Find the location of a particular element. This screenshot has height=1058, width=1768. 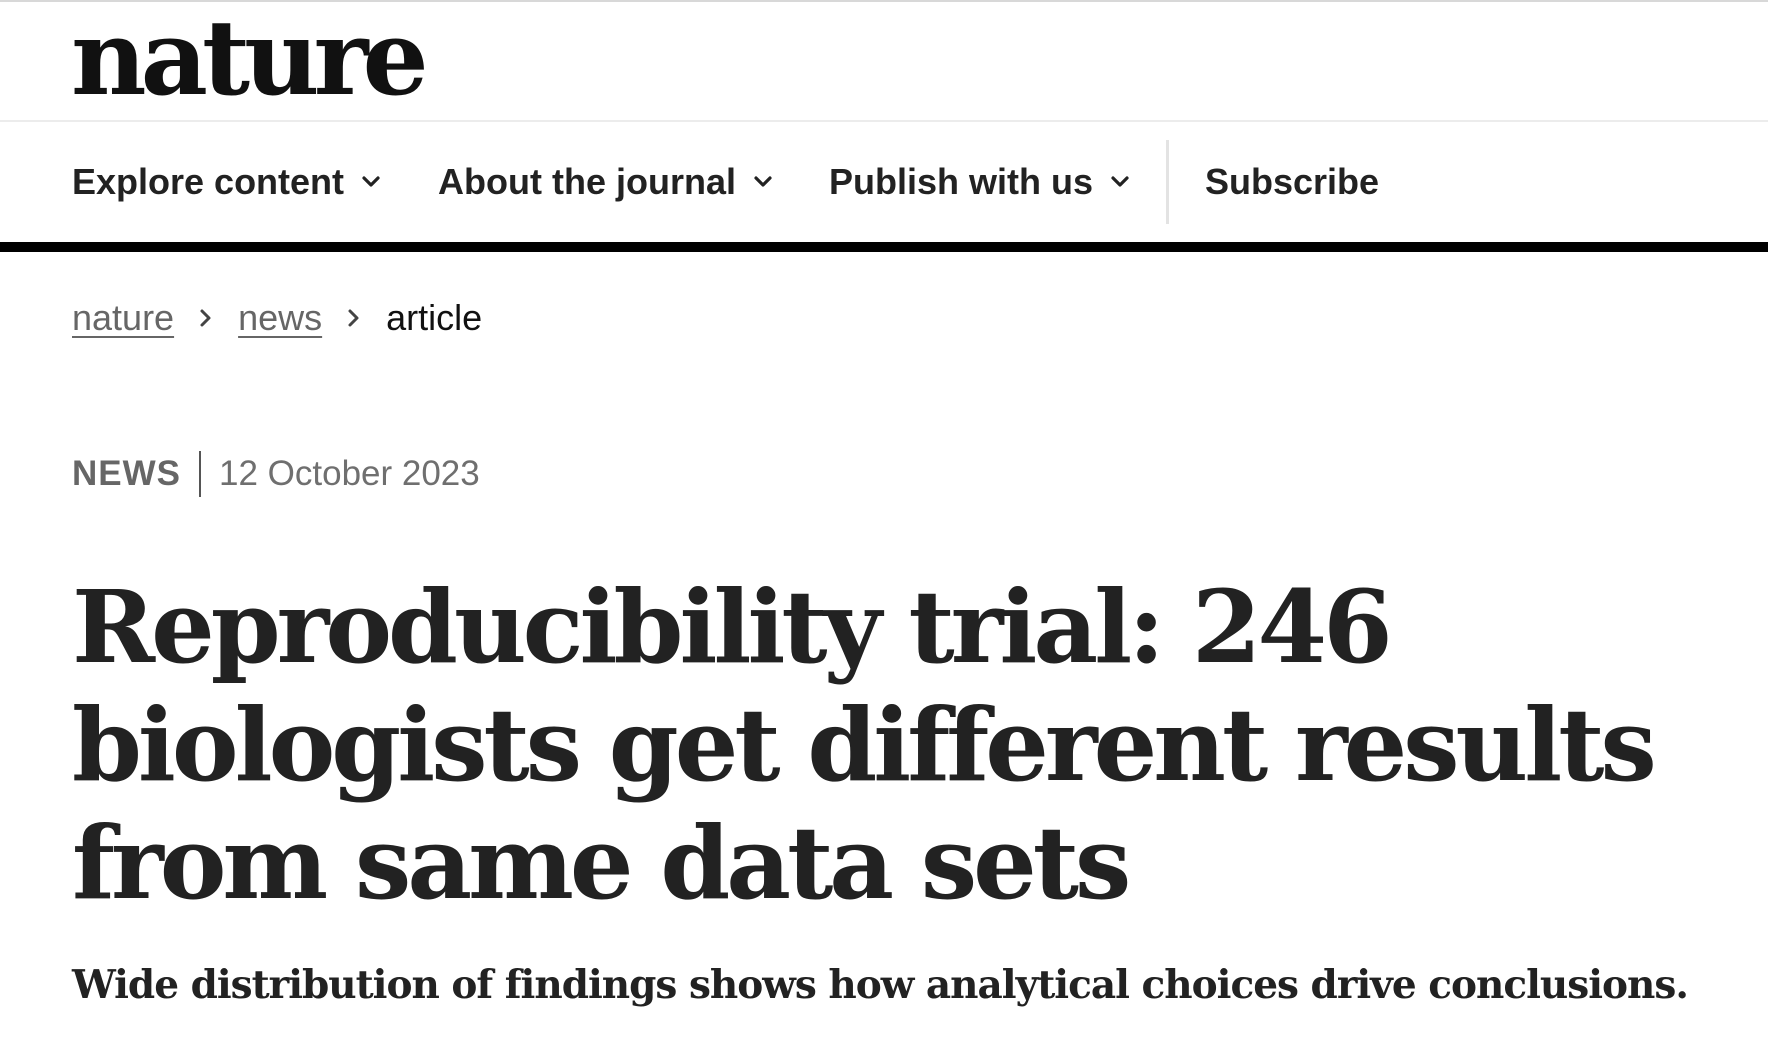

site-header: nature is located at coordinates (884, 62).